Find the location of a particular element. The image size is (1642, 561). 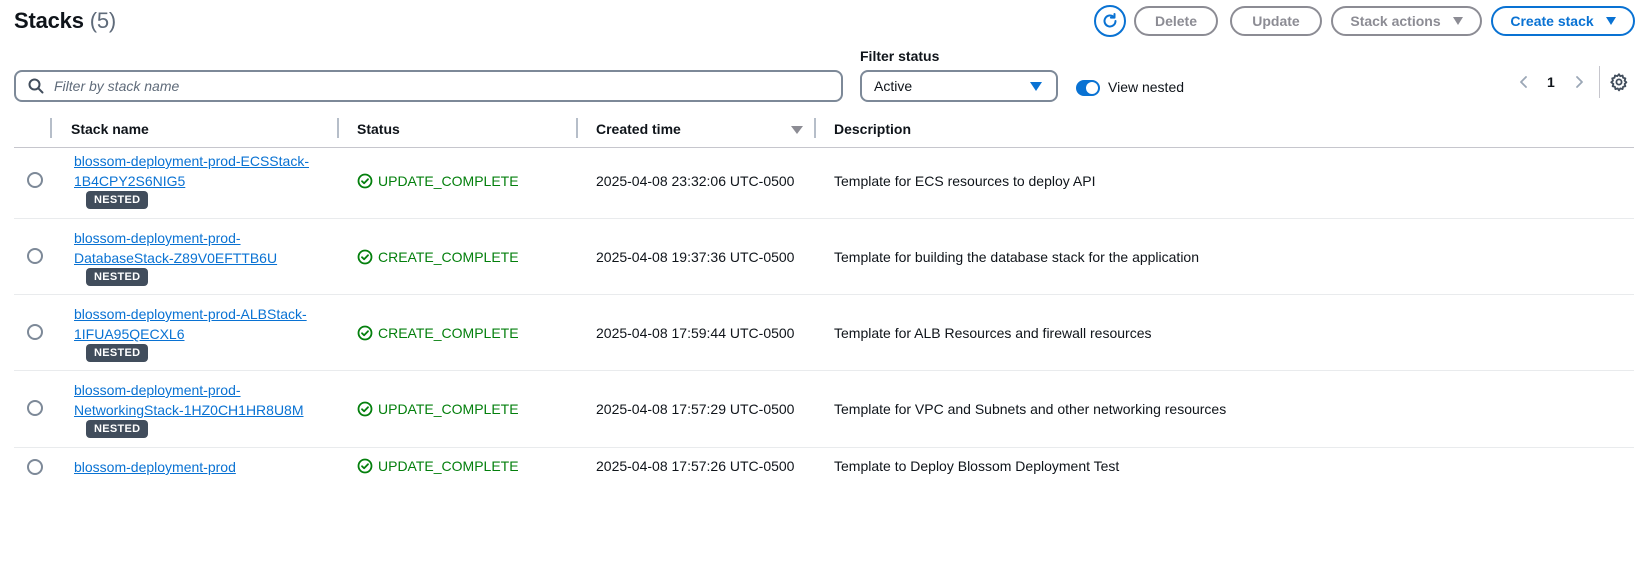

stack-name-line1: blossom-deployment-prod-ALBStack- is located at coordinates (190, 314).